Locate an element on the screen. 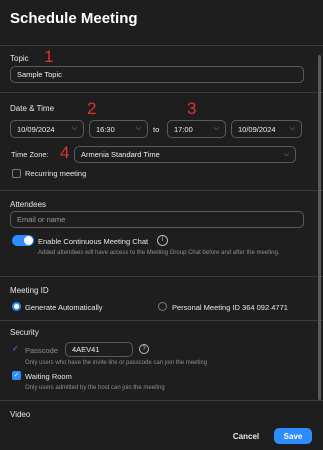 The height and width of the screenshot is (450, 323). video-label: Video is located at coordinates (20, 414).